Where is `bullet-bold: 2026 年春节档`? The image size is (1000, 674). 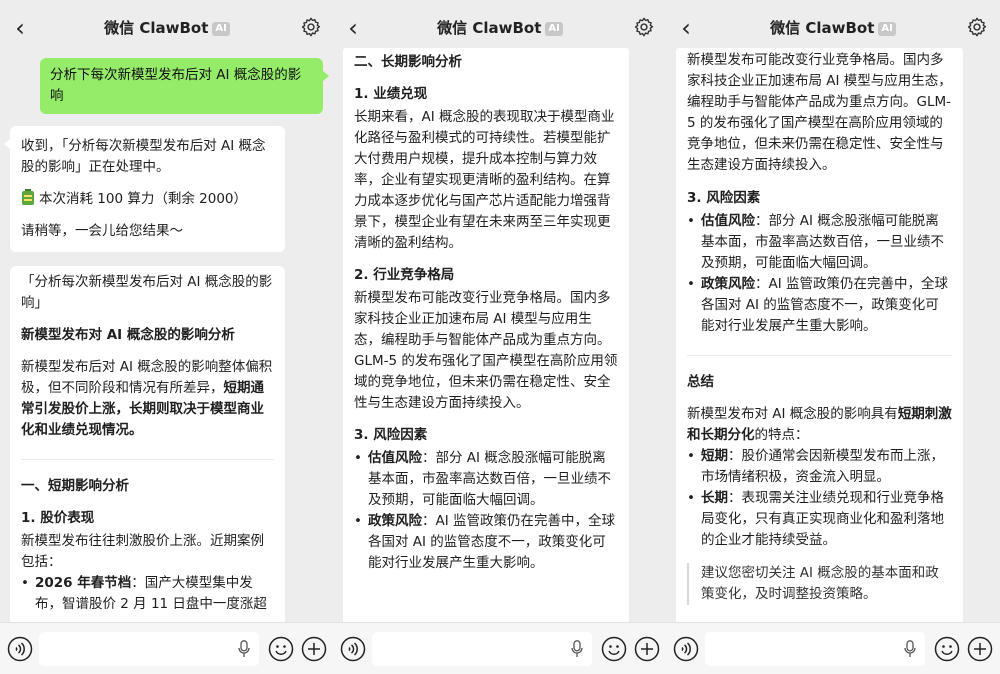
bullet-bold: 2026 年春节档 is located at coordinates (83, 583).